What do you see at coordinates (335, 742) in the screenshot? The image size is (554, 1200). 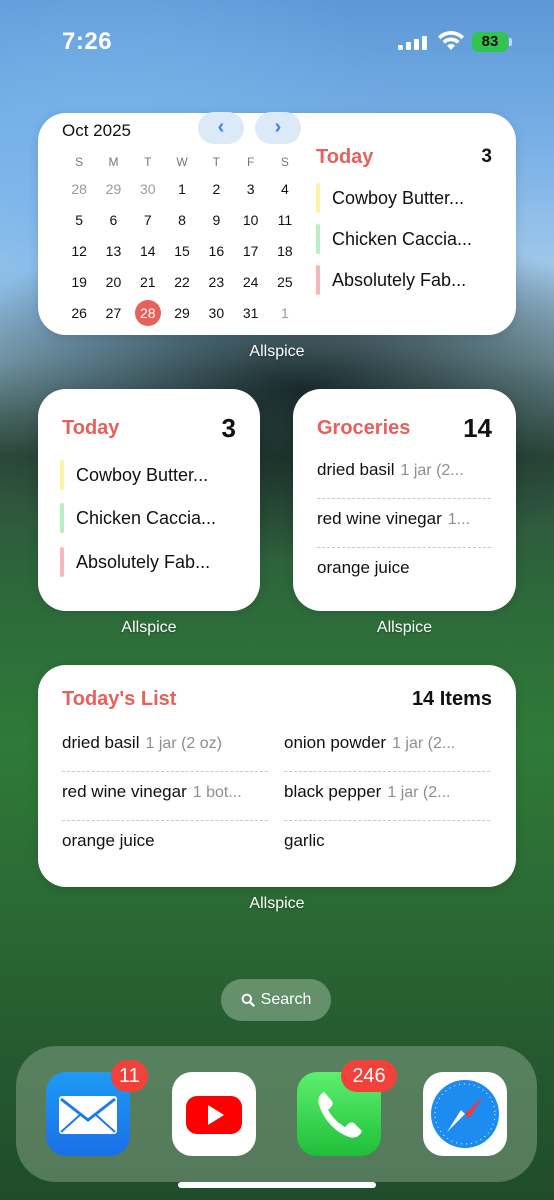 I see `list-item-name: onion powder` at bounding box center [335, 742].